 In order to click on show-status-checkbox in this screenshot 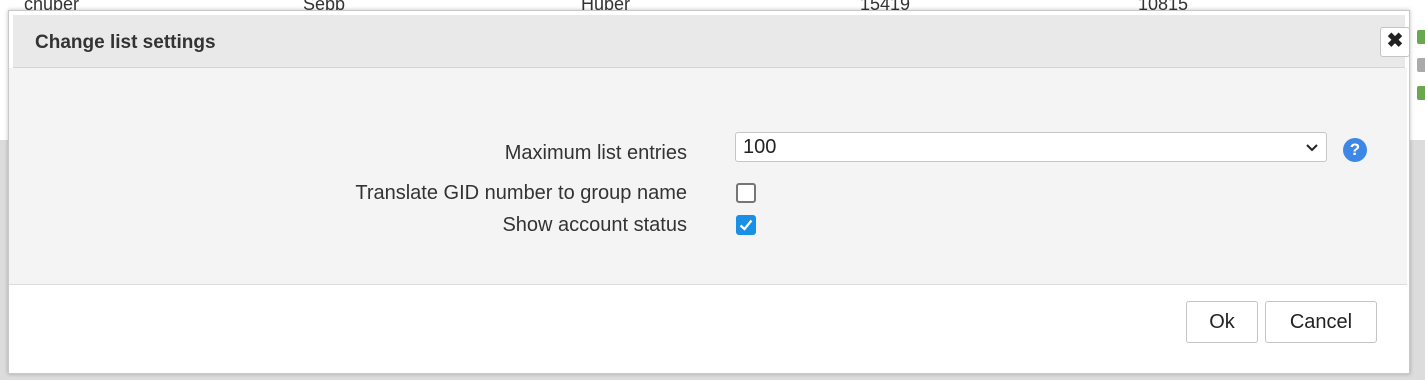, I will do `click(746, 225)`.